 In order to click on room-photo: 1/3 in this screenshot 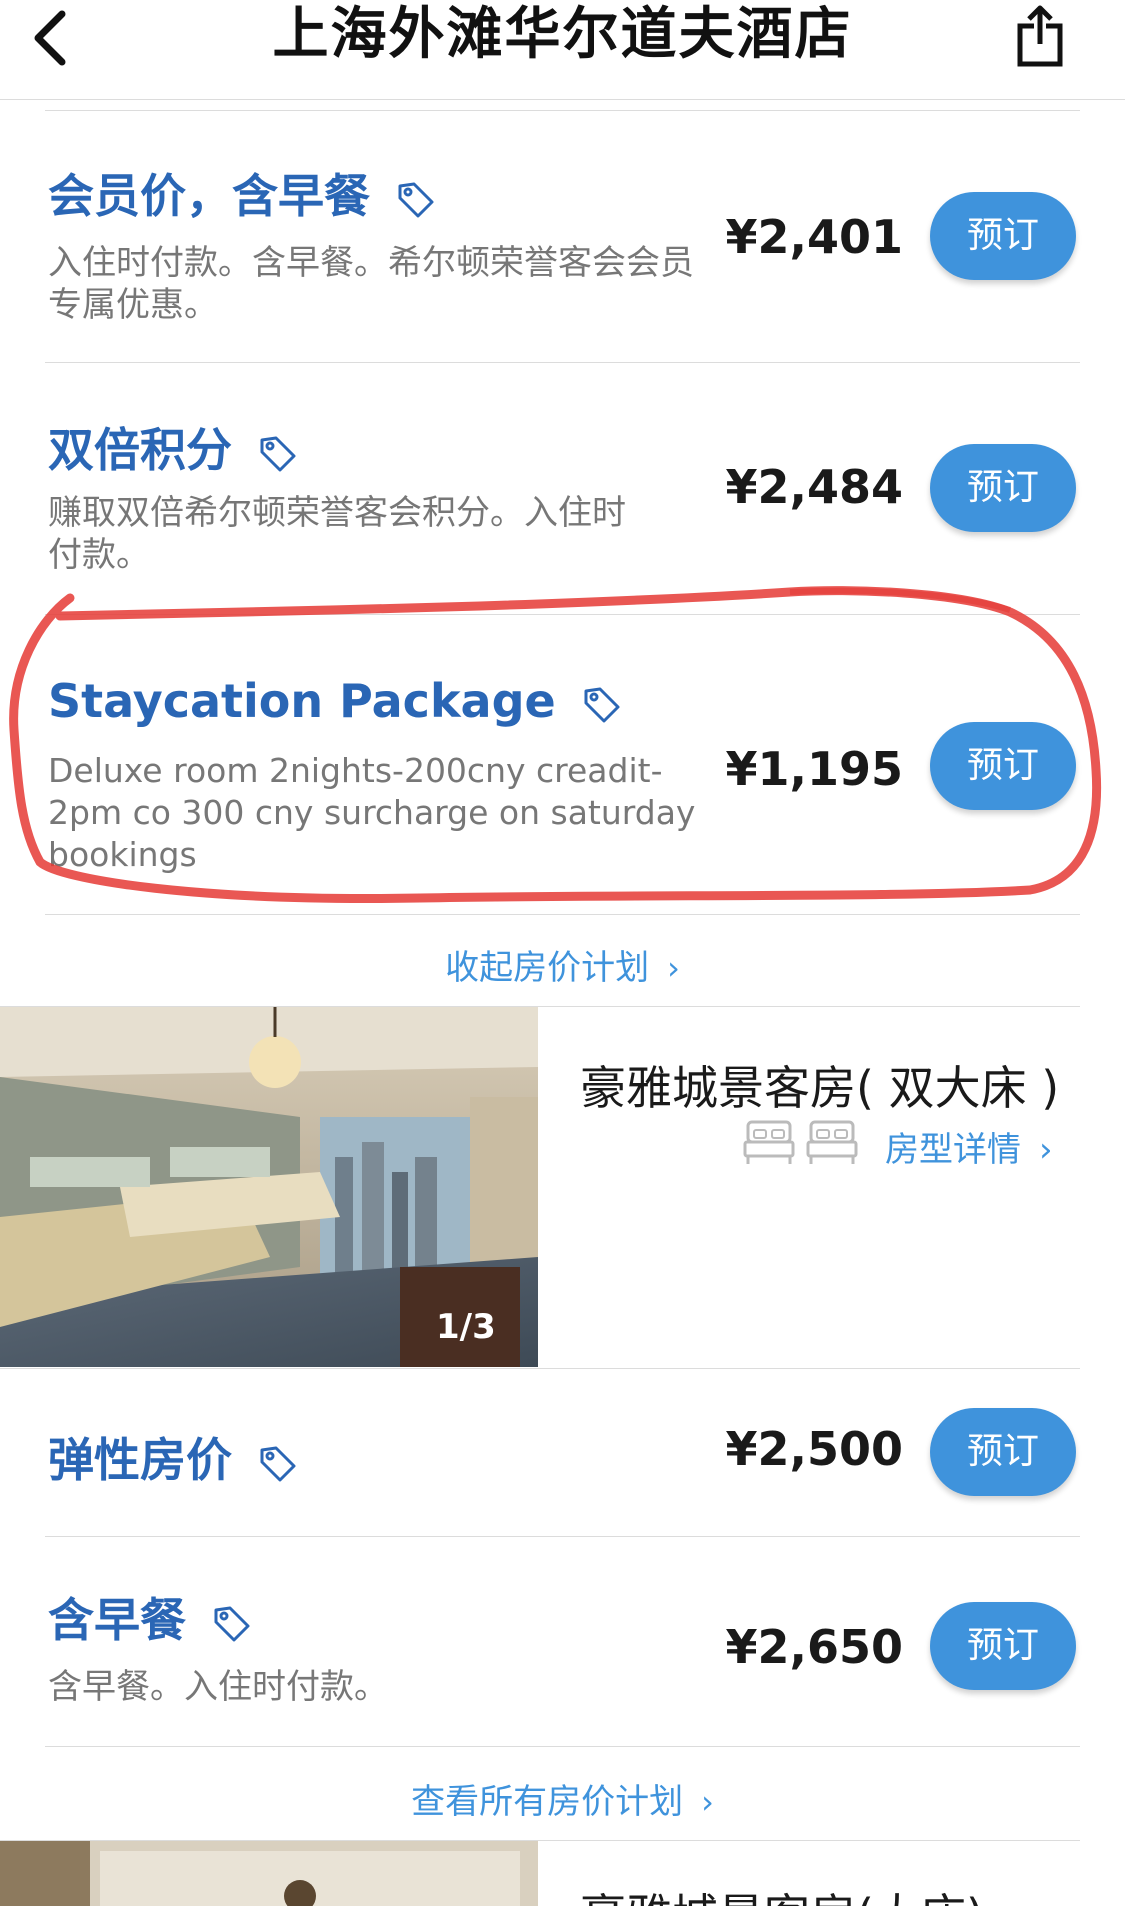, I will do `click(269, 1187)`.